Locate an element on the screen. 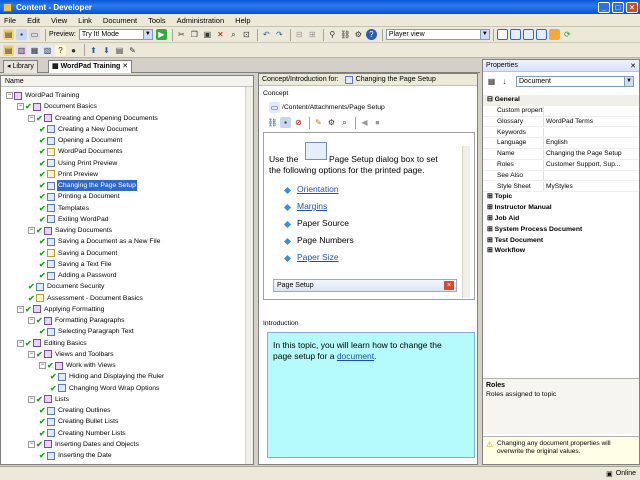 This screenshot has height=480, width=640. properties-close-icon: ✕ is located at coordinates (633, 66).